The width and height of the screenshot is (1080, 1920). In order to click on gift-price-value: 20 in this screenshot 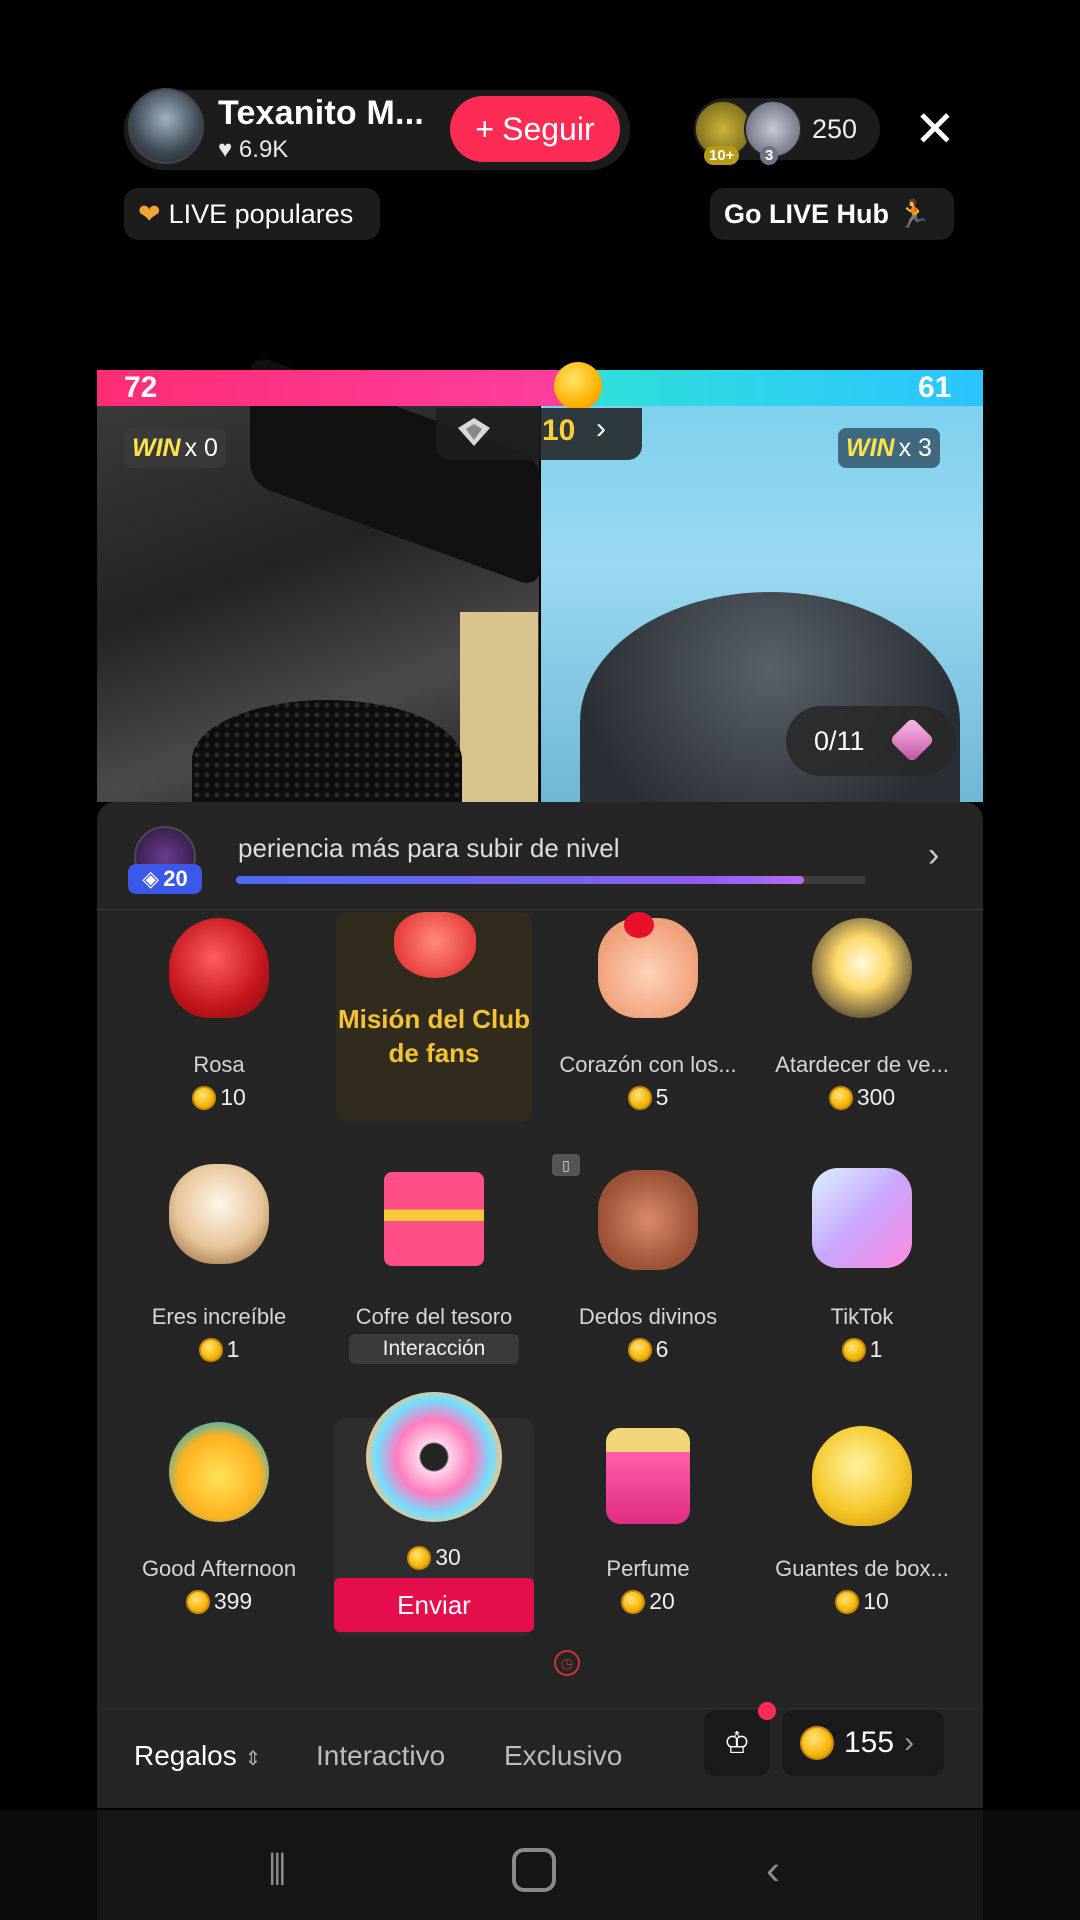, I will do `click(662, 1601)`.